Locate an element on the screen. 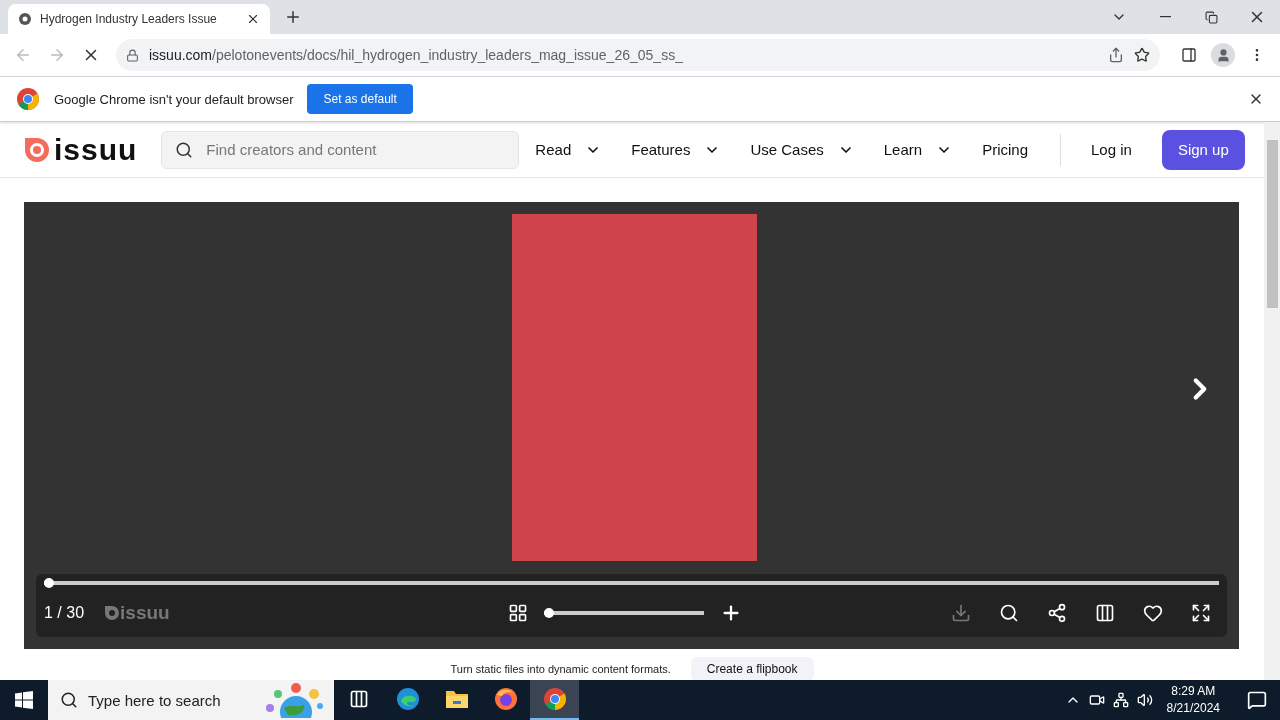  swirl-icon is located at coordinates (407, 699).